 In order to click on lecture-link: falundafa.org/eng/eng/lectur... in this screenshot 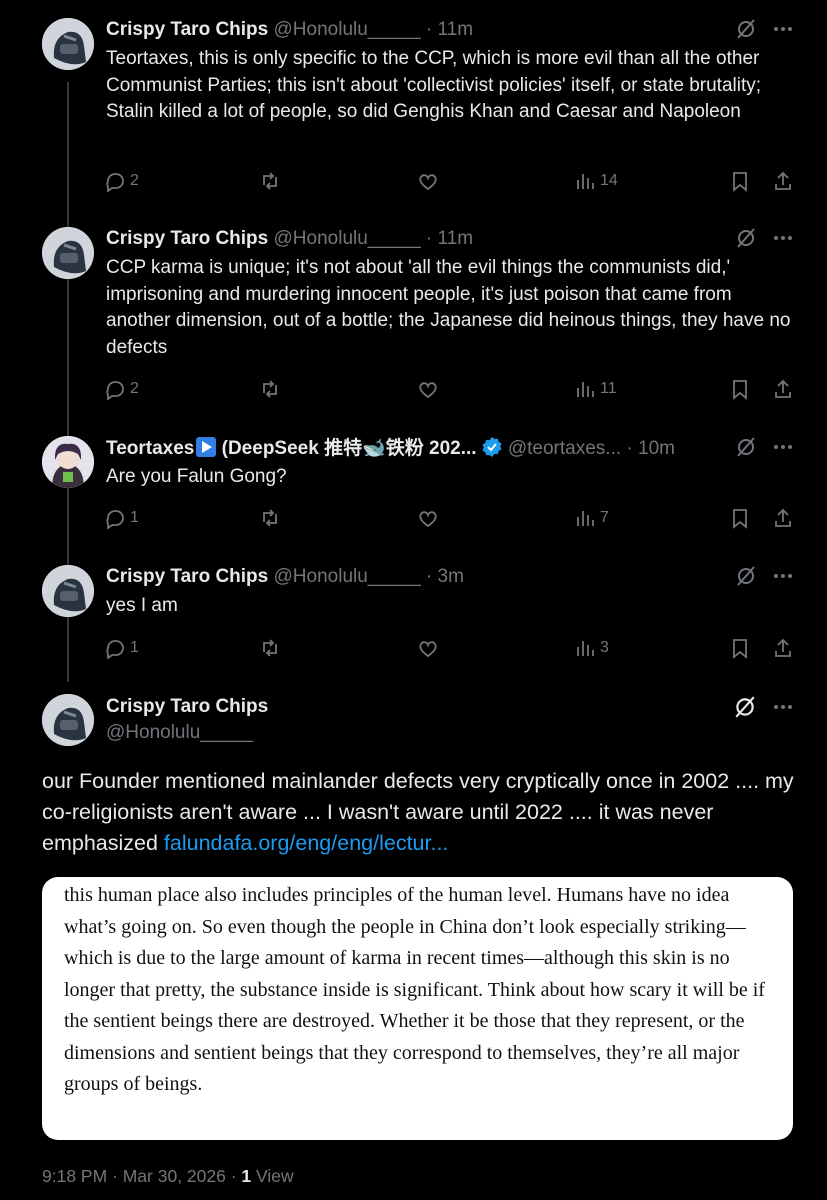, I will do `click(306, 843)`.